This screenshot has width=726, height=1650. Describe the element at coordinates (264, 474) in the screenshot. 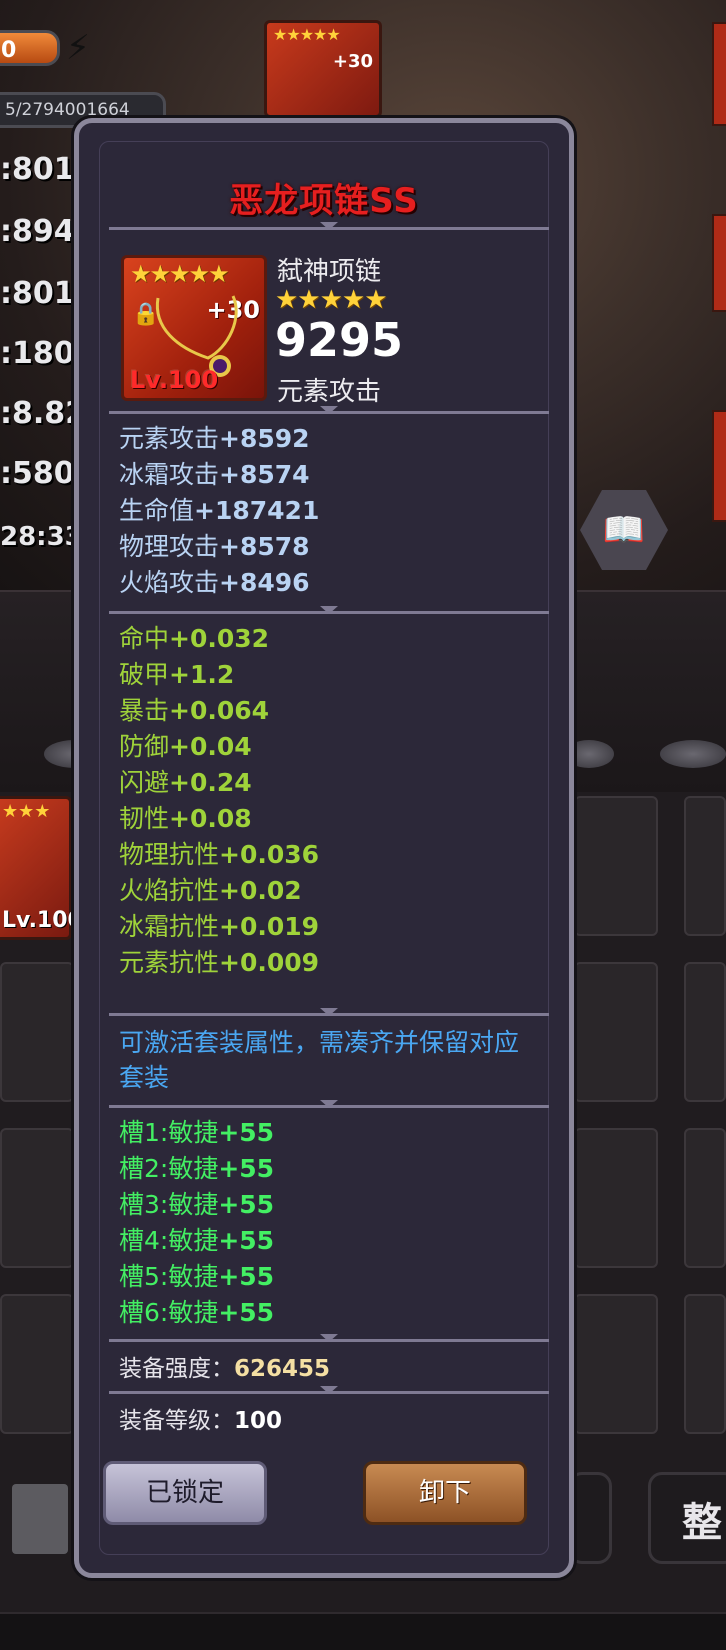

I see `attr-value: +8574` at that location.